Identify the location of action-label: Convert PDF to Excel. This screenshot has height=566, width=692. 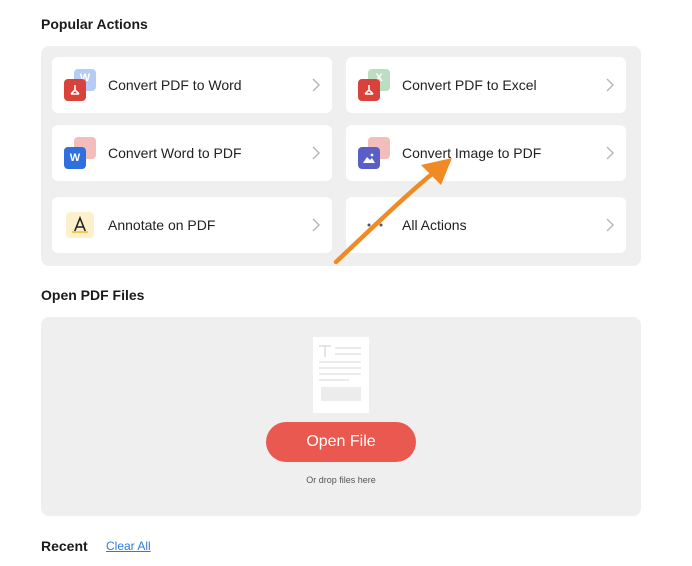
(469, 85).